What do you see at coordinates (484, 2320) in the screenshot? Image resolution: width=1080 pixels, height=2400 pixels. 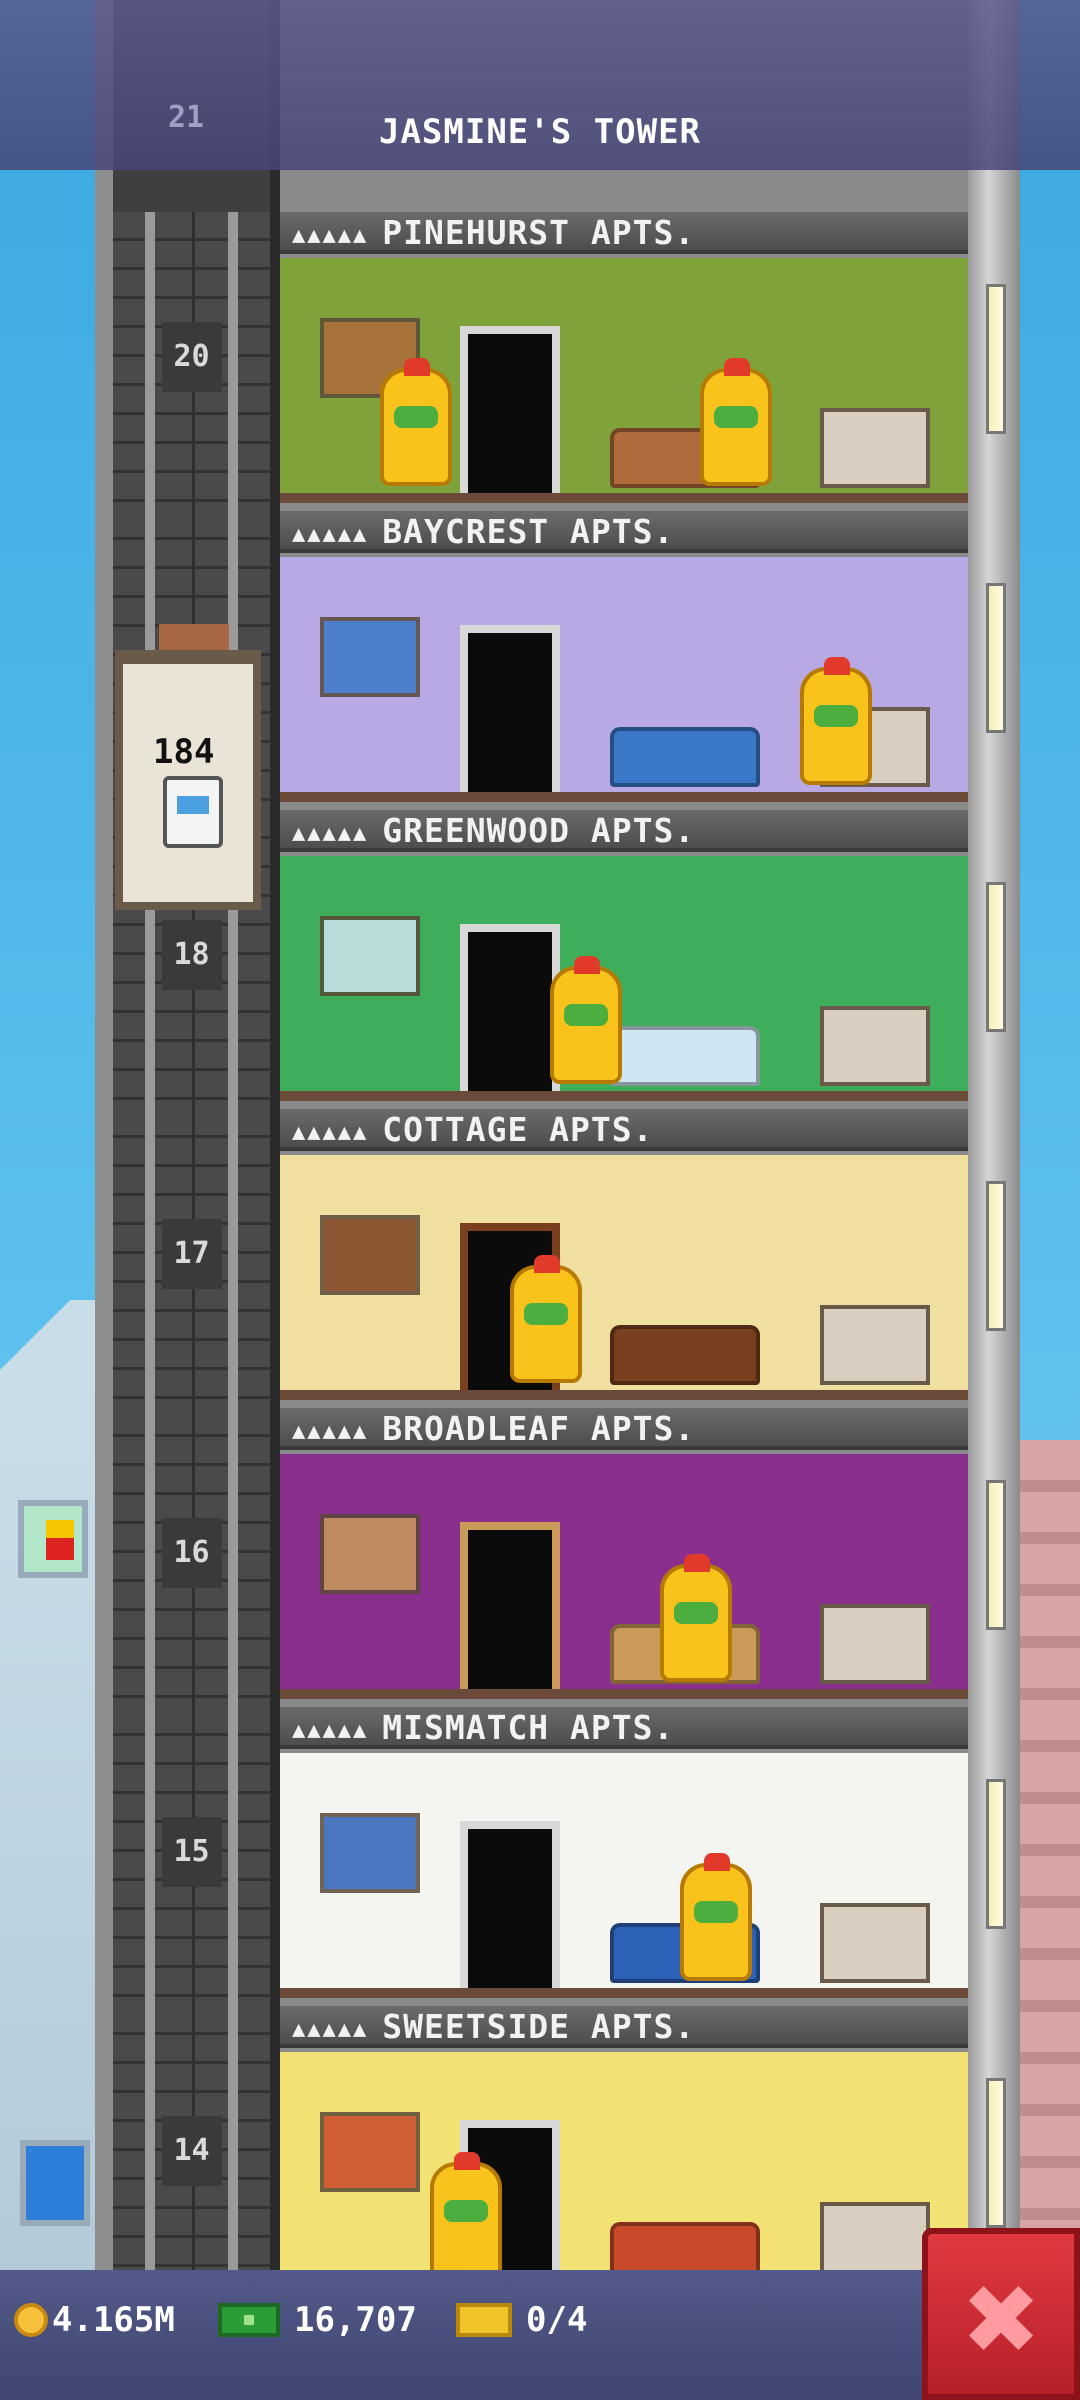 I see `ticket-icon` at bounding box center [484, 2320].